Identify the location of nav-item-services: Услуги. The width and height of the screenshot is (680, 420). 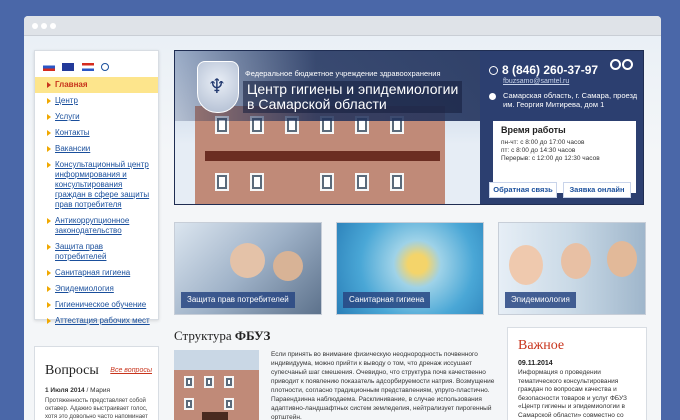
(96, 117).